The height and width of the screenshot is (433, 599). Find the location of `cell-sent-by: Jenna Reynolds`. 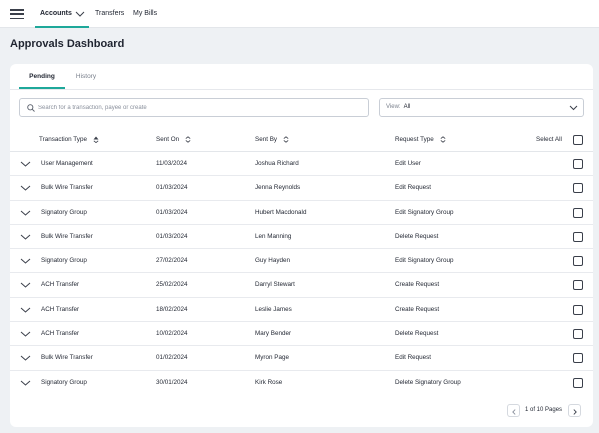

cell-sent-by: Jenna Reynolds is located at coordinates (278, 188).